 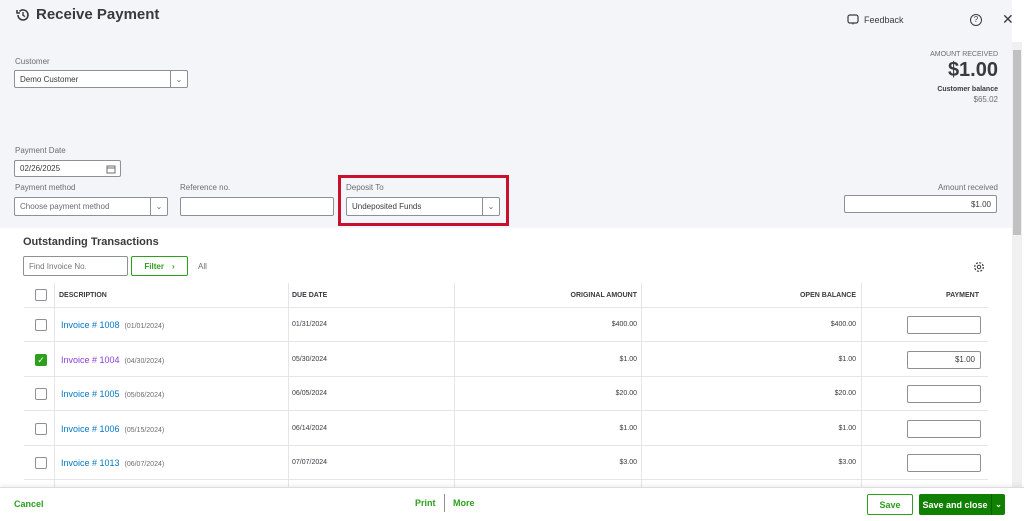 I want to click on help-icon: ?, so click(x=976, y=20).